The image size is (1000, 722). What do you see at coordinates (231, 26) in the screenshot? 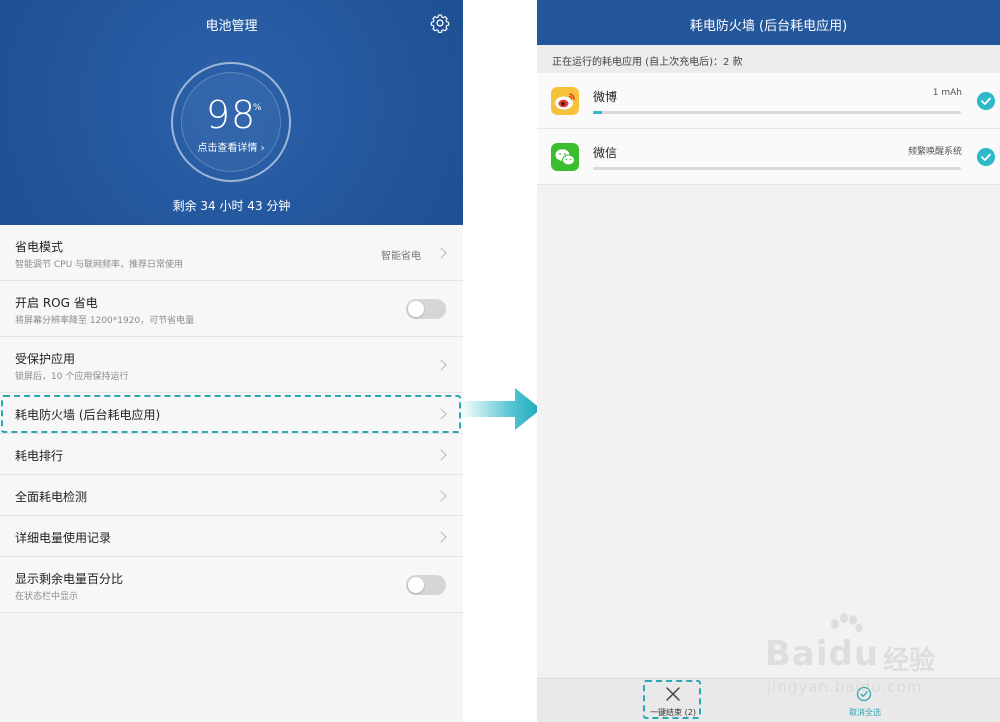
I see `page-title: 电池管理` at bounding box center [231, 26].